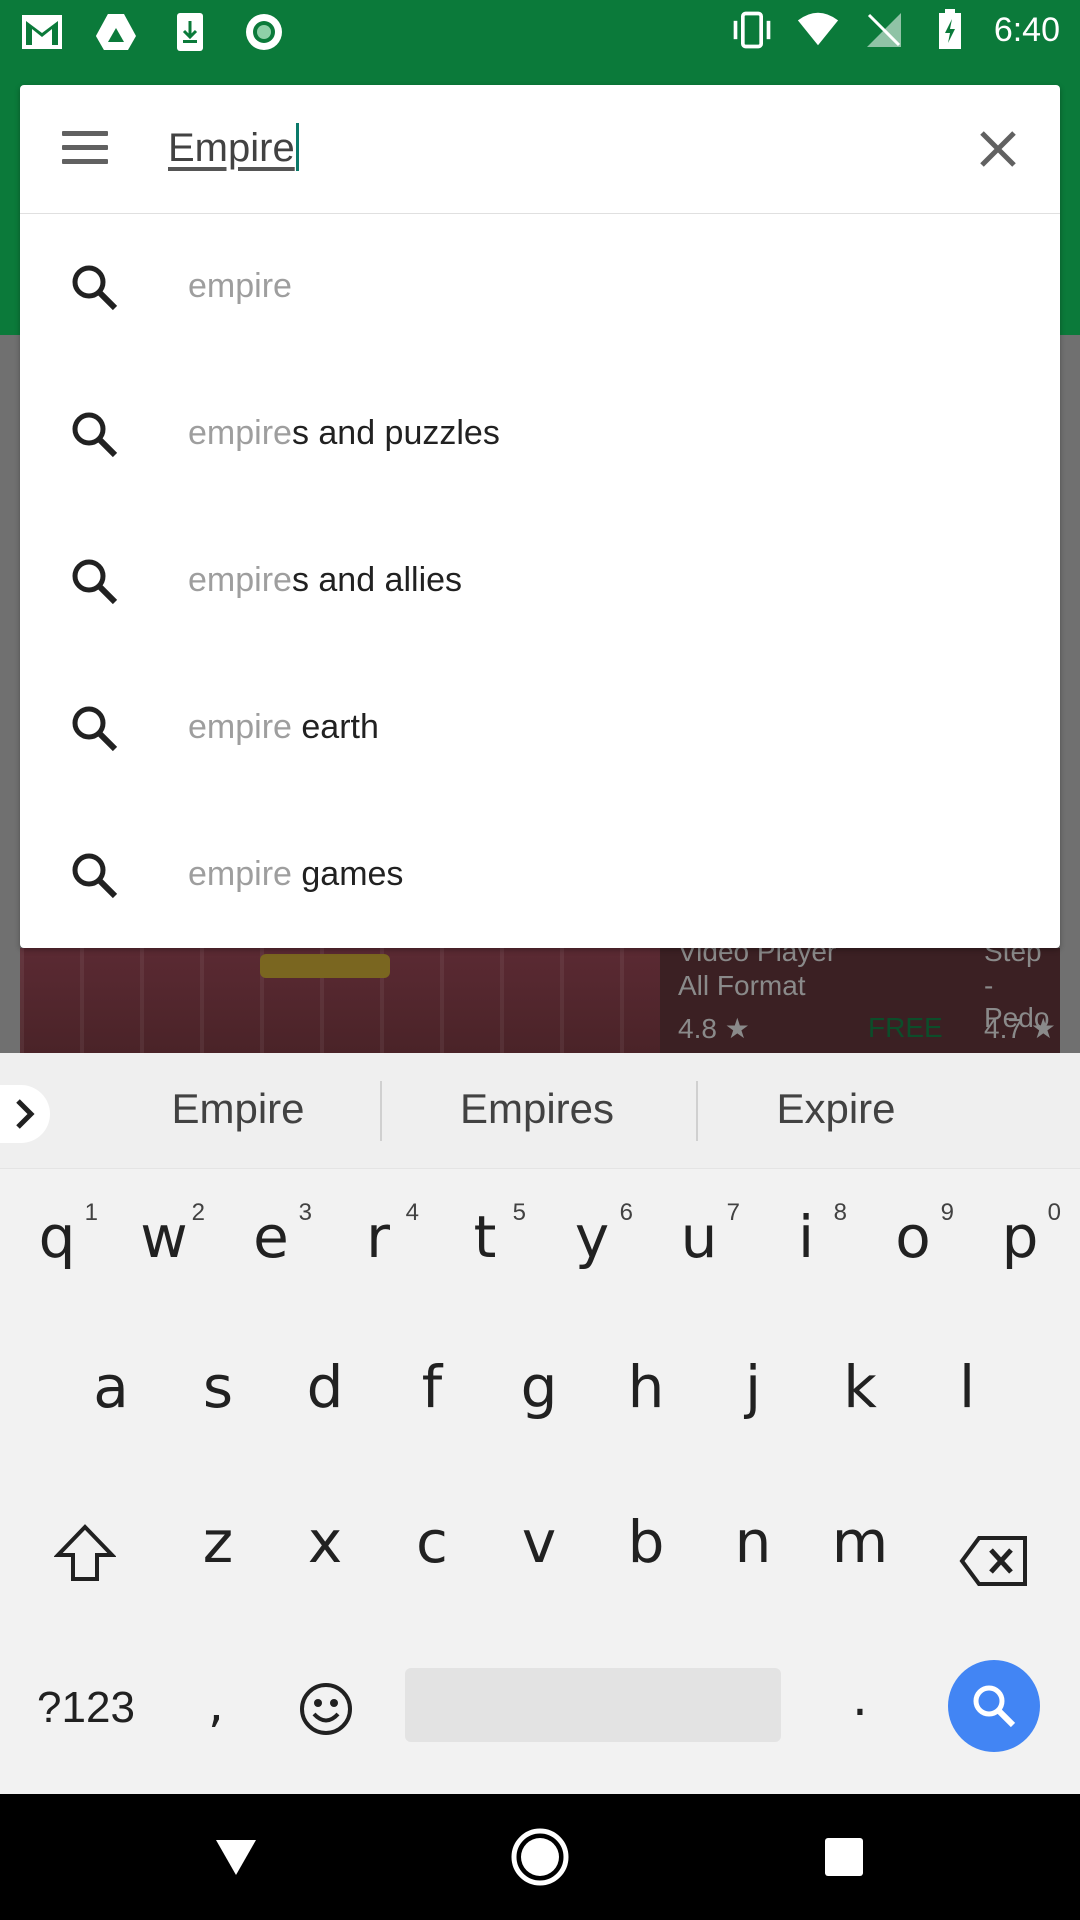 This screenshot has height=1920, width=1080. What do you see at coordinates (1020, 1237) in the screenshot?
I see `key-letter: p` at bounding box center [1020, 1237].